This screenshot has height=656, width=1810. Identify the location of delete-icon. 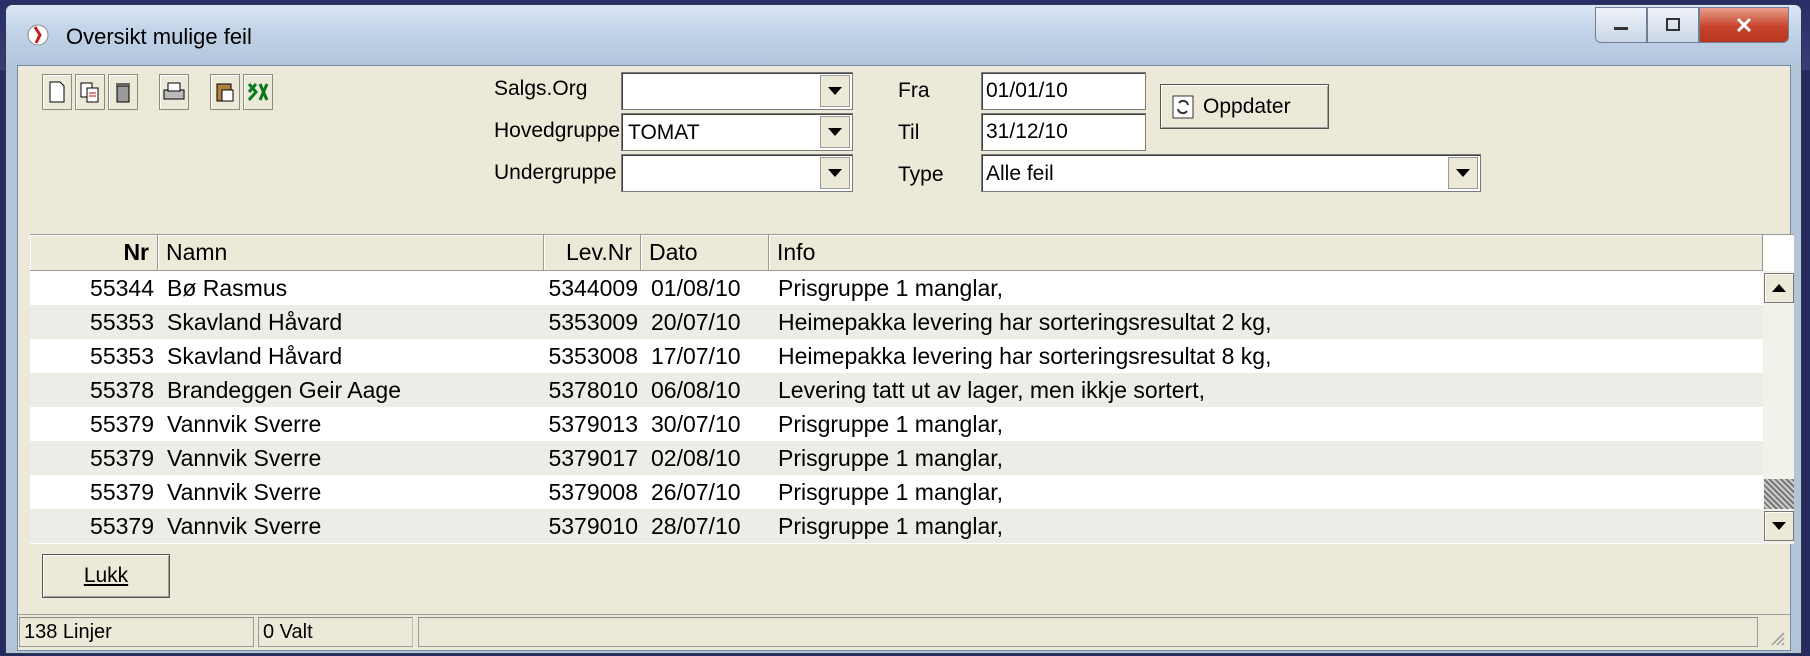
(123, 93).